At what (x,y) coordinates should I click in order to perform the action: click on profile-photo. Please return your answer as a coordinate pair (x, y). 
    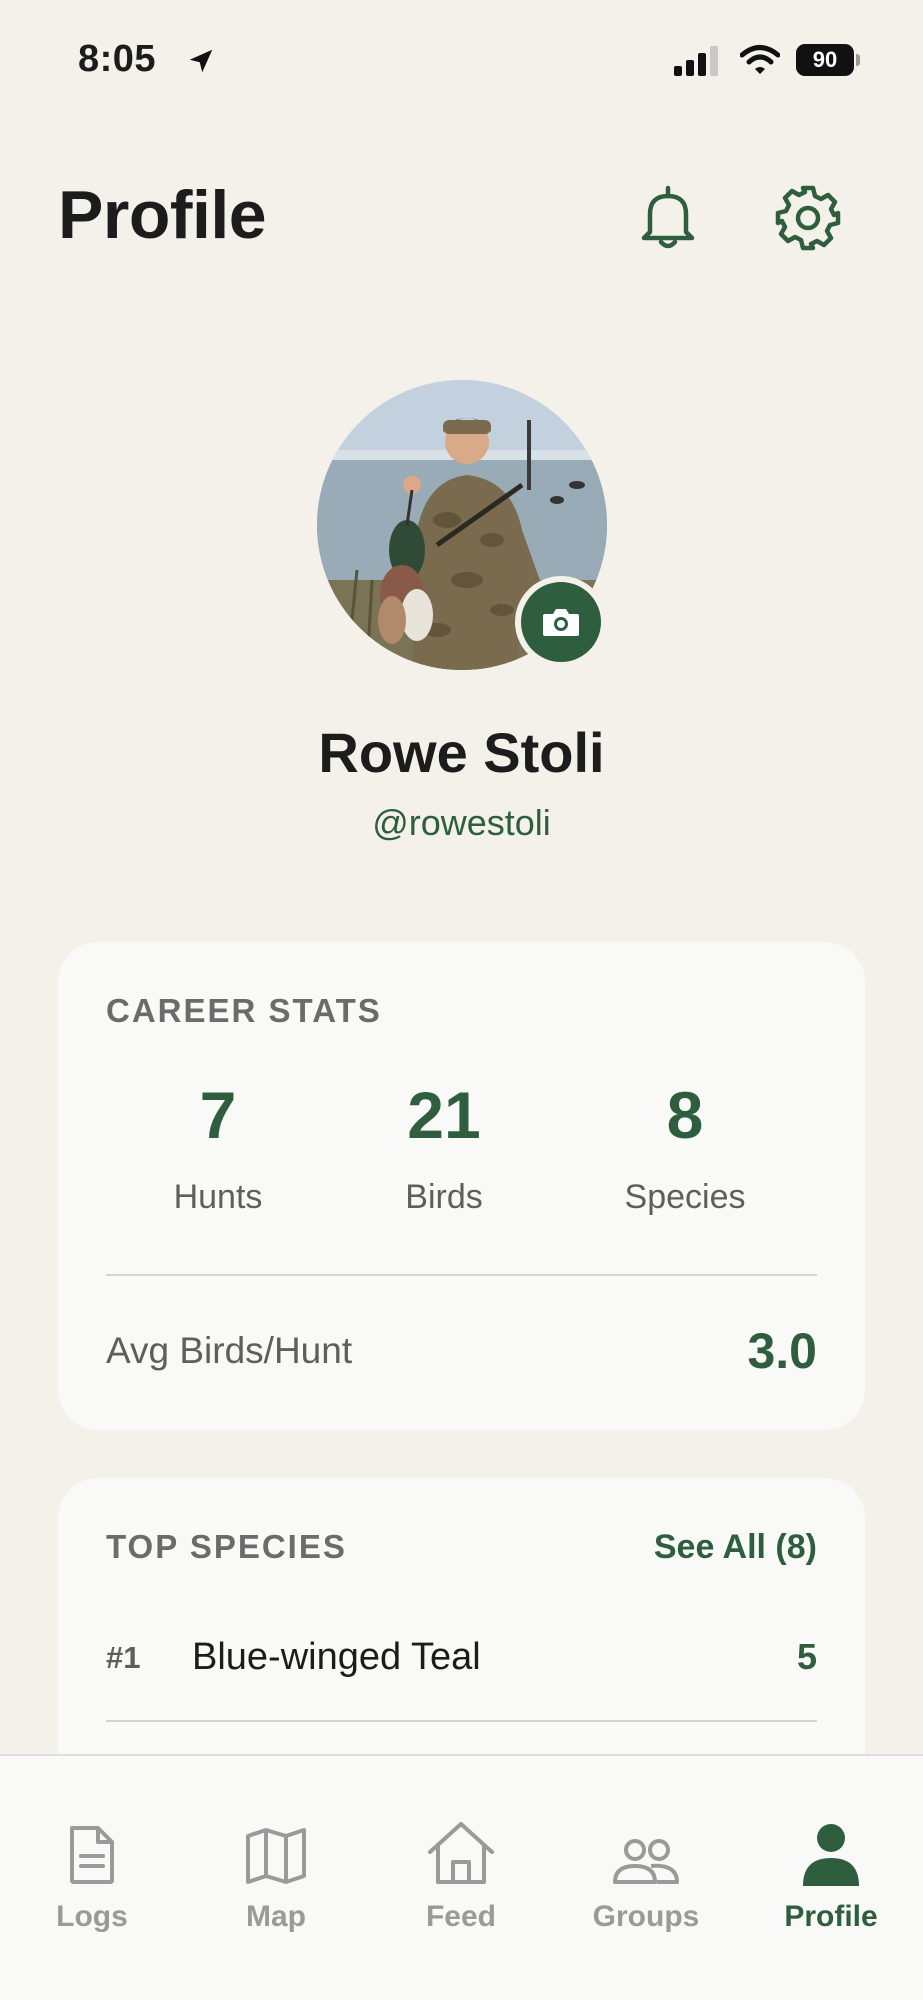
    Looking at the image, I should click on (462, 525).